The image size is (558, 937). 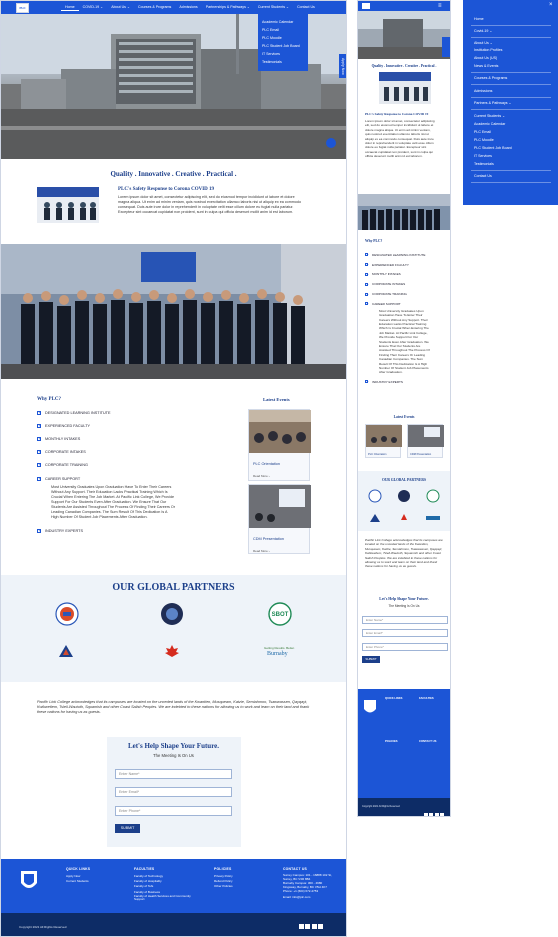 I want to click on dropdown-item: PLC Moodle, so click(x=283, y=38).